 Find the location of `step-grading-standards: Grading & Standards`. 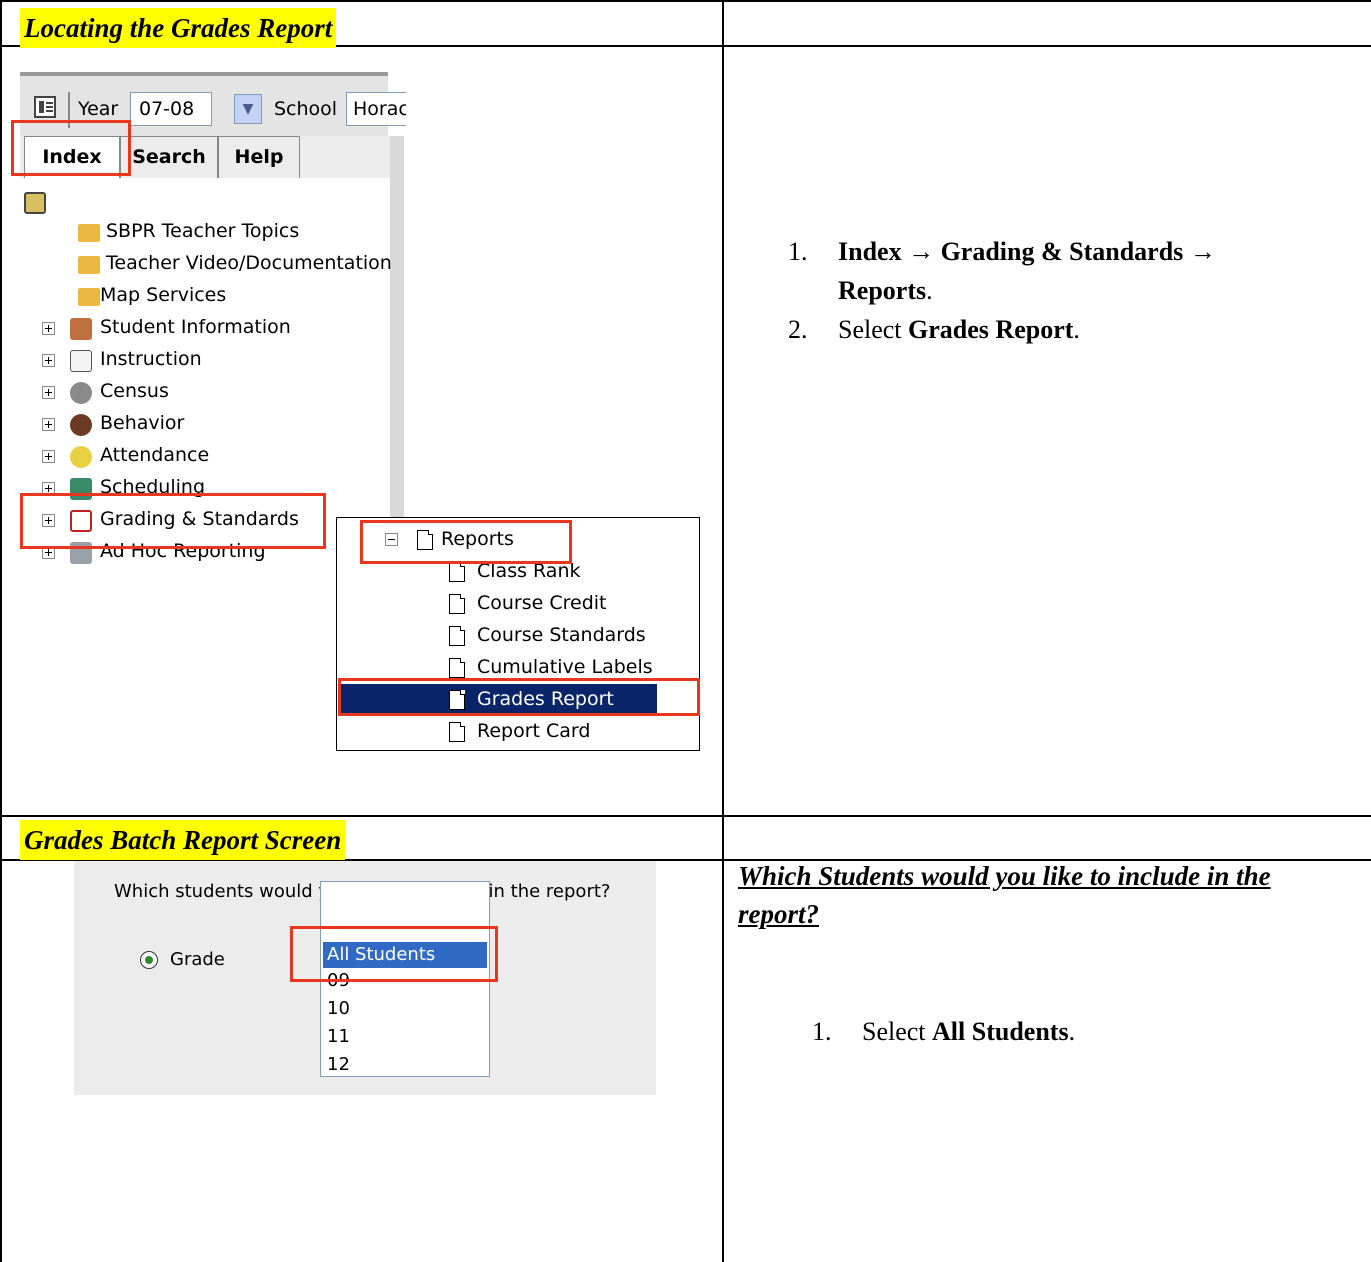

step-grading-standards: Grading & Standards is located at coordinates (1062, 251).